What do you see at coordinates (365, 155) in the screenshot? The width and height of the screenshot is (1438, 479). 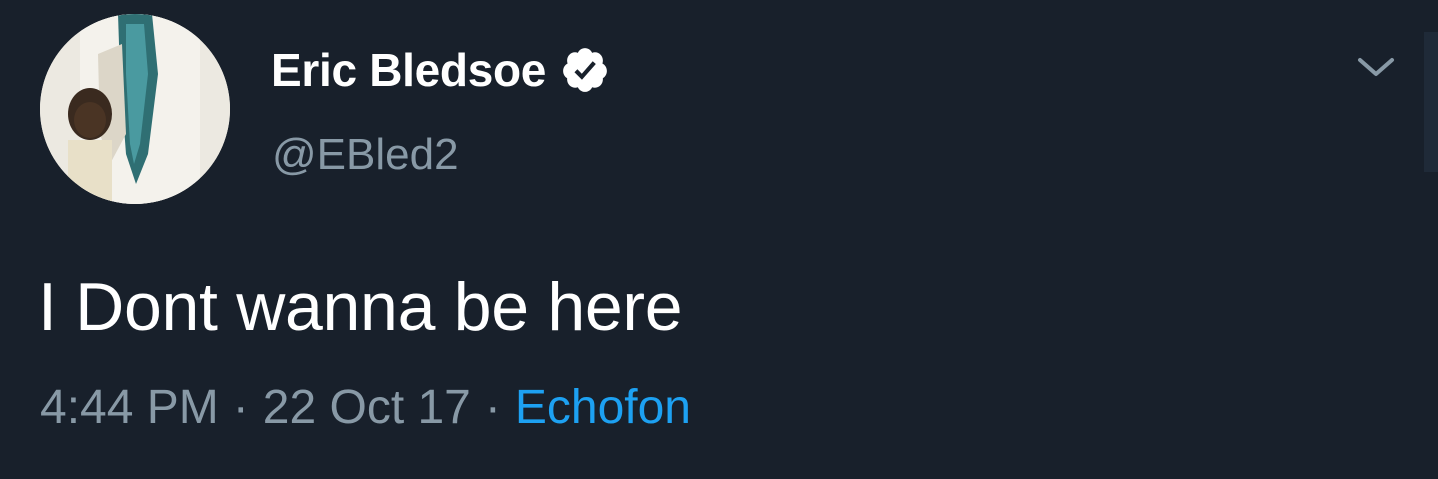 I see `author-handle: @EBled2` at bounding box center [365, 155].